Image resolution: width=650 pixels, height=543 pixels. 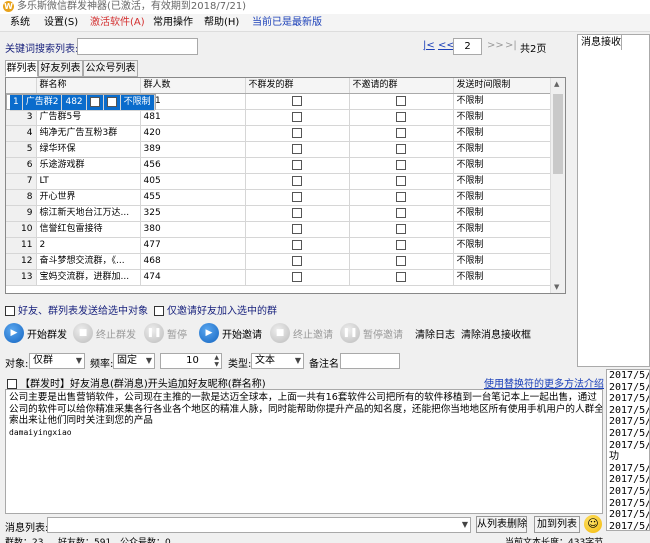 I want to click on tab-official-accounts: 公众号列表, so click(x=110, y=68).